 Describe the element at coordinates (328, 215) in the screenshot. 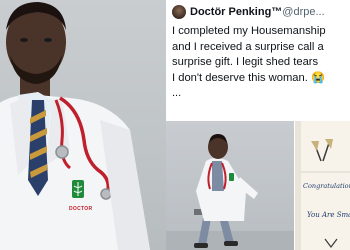

I see `card-message-text: You Are Sma` at that location.